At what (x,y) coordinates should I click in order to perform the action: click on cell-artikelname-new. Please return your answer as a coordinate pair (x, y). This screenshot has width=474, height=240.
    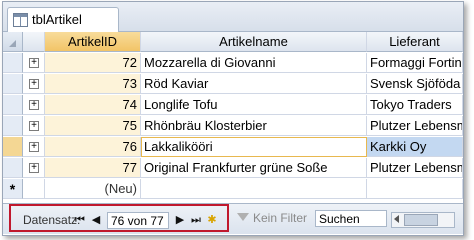
    Looking at the image, I should click on (254, 189).